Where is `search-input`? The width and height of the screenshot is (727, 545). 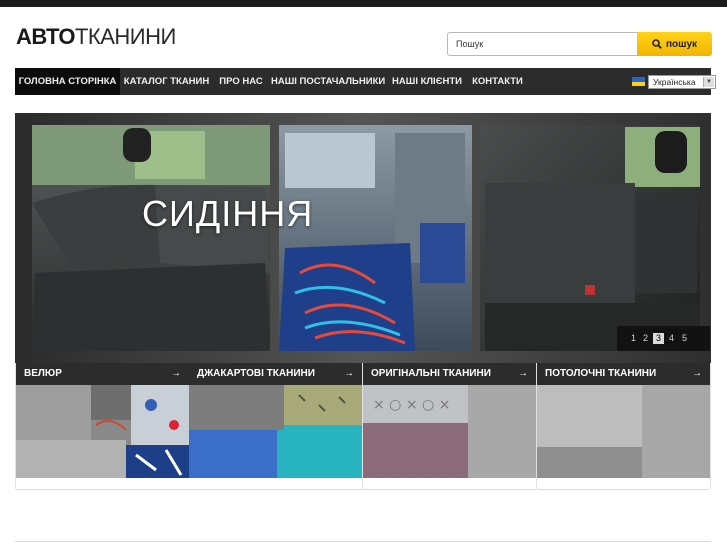 search-input is located at coordinates (547, 44).